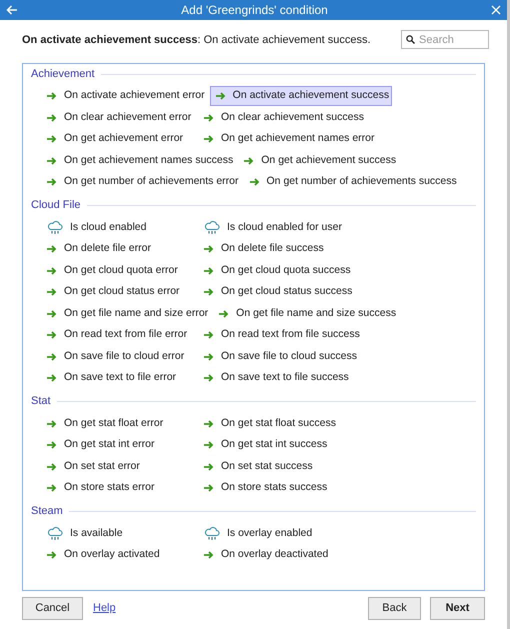 Image resolution: width=510 pixels, height=629 pixels. What do you see at coordinates (275, 555) in the screenshot?
I see `list-item: On overlay deactivated` at bounding box center [275, 555].